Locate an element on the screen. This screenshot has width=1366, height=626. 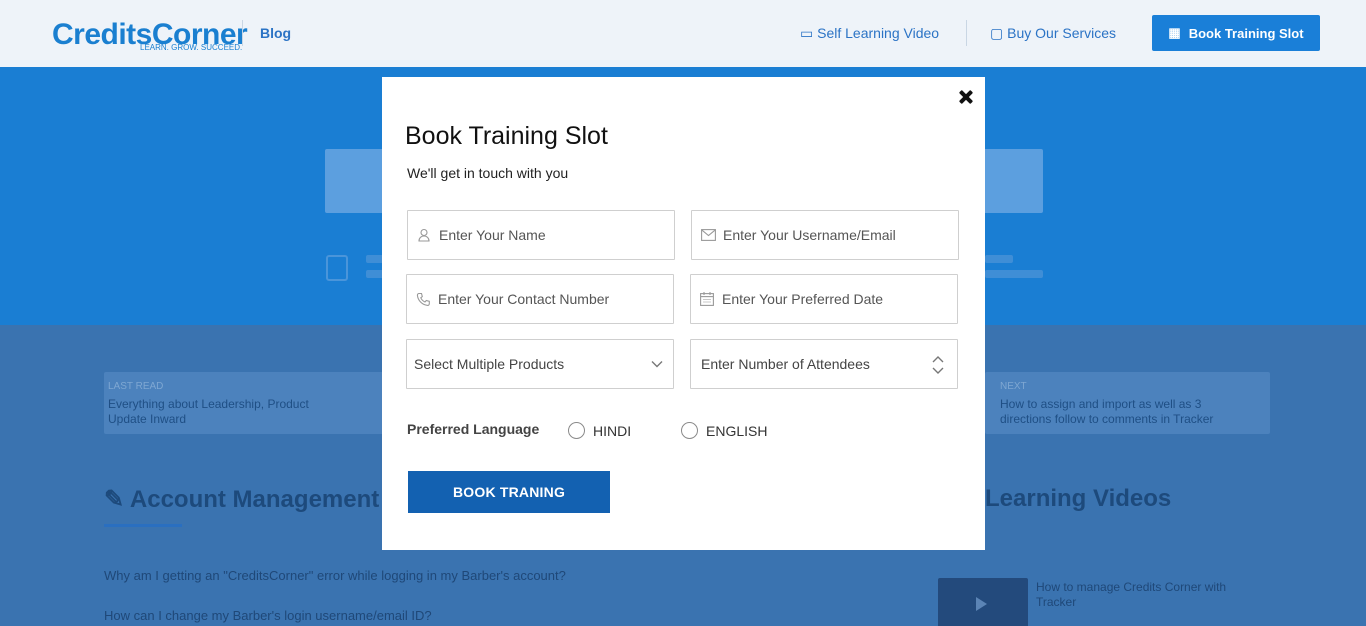
contact-input is located at coordinates (555, 299).